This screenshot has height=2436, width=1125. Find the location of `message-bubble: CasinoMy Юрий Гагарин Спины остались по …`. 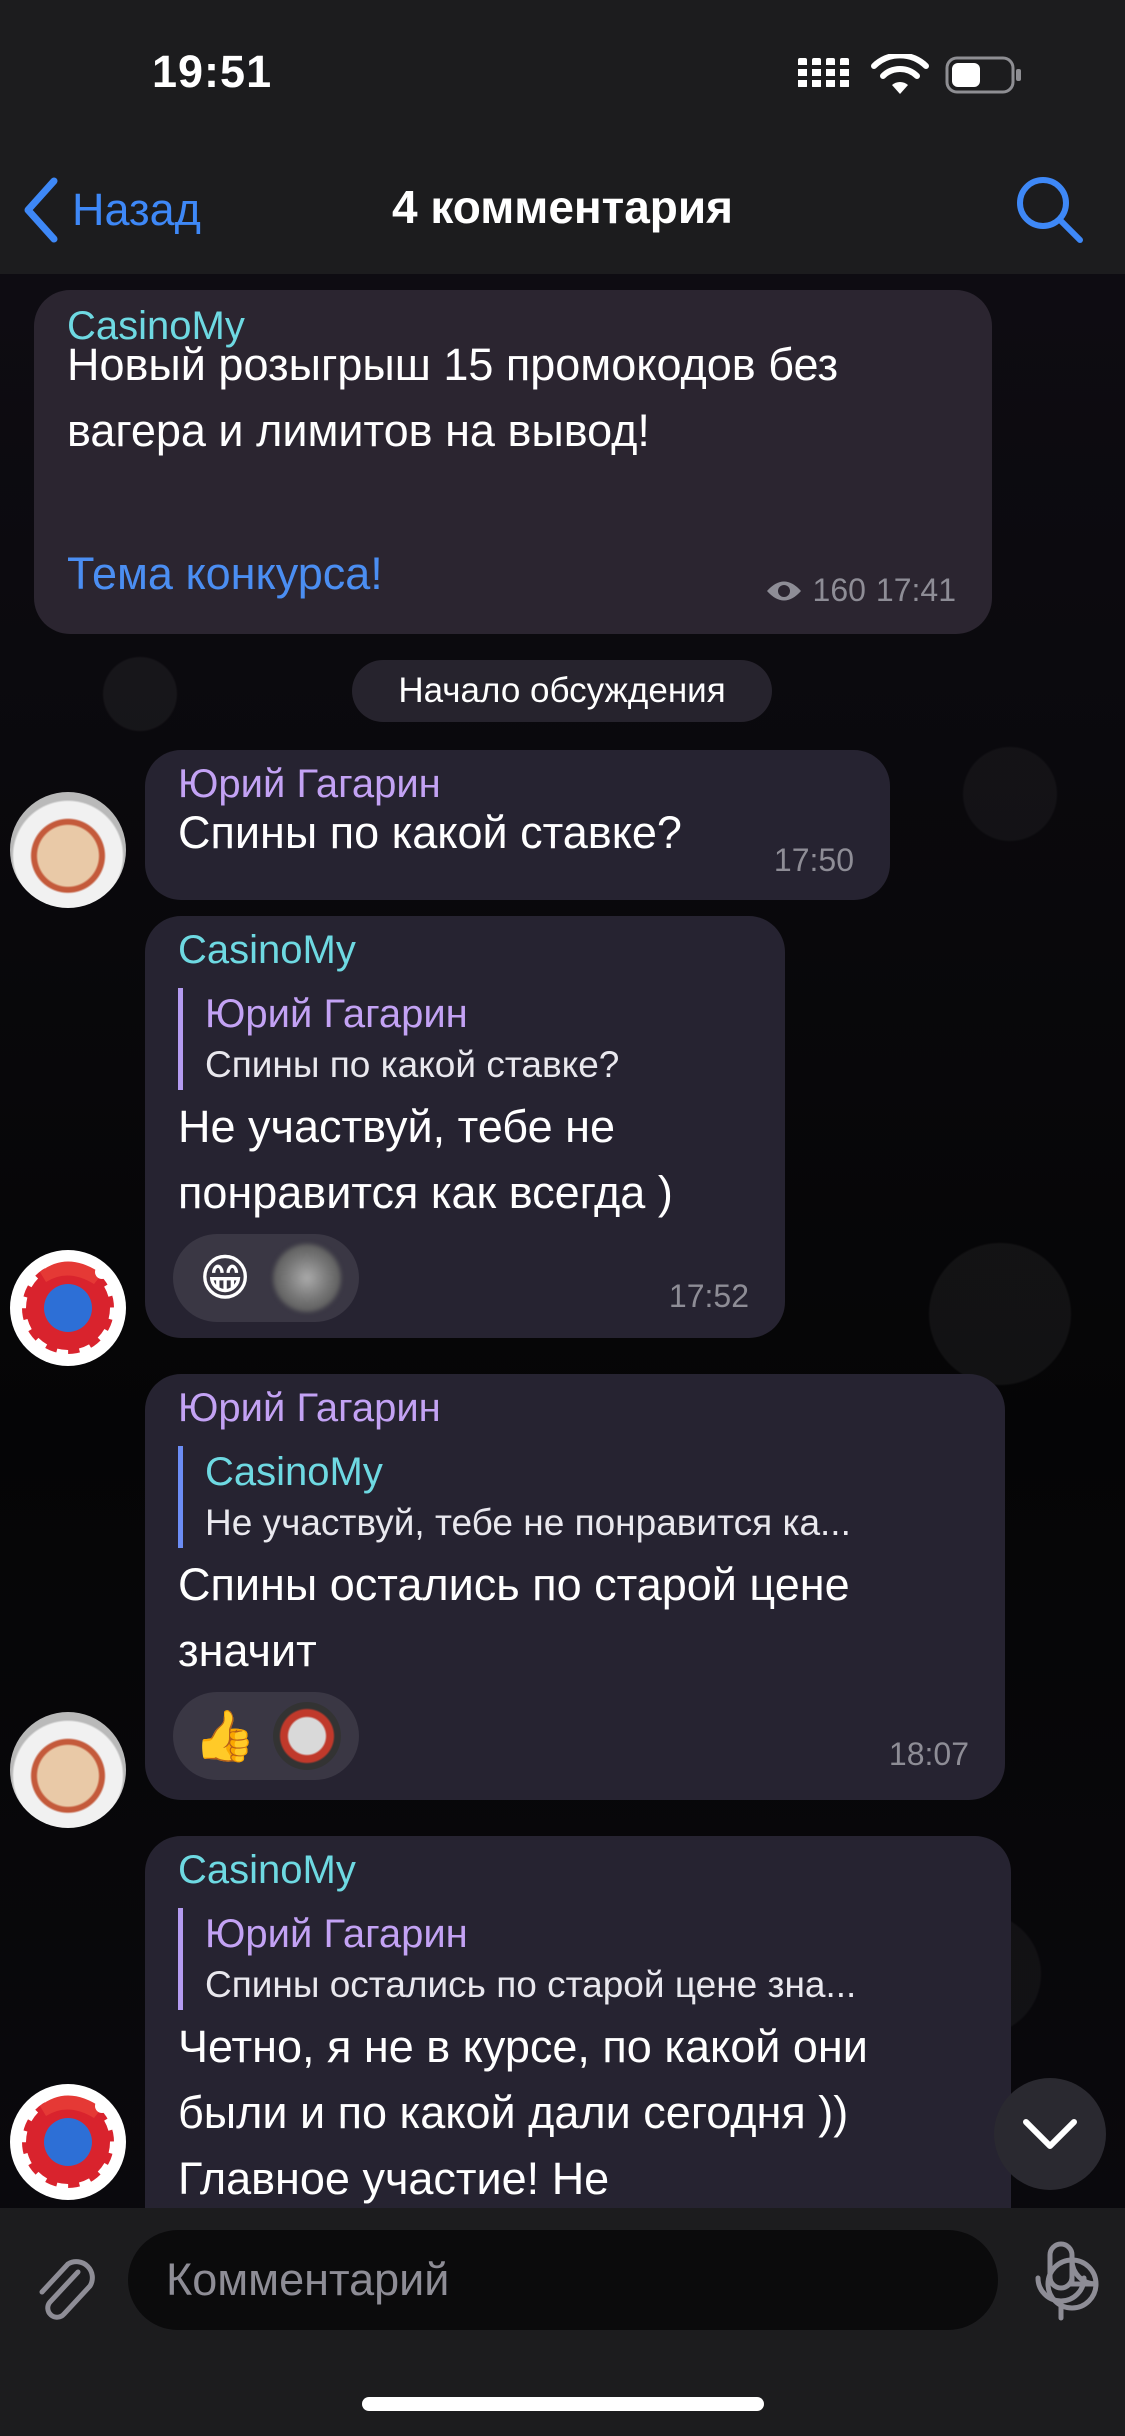

message-bubble: CasinoMy Юрий Гагарин Спины остались по … is located at coordinates (578, 2022).